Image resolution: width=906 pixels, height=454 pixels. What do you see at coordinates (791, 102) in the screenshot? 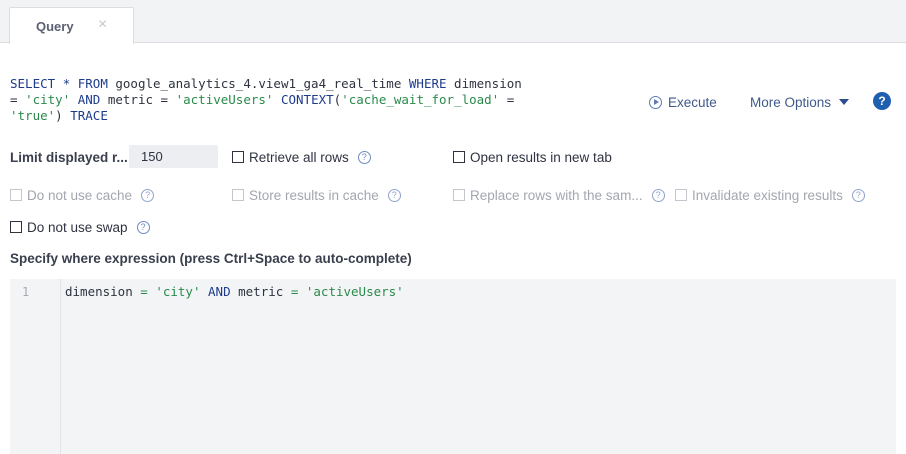
I see `more-options-label: More Options` at bounding box center [791, 102].